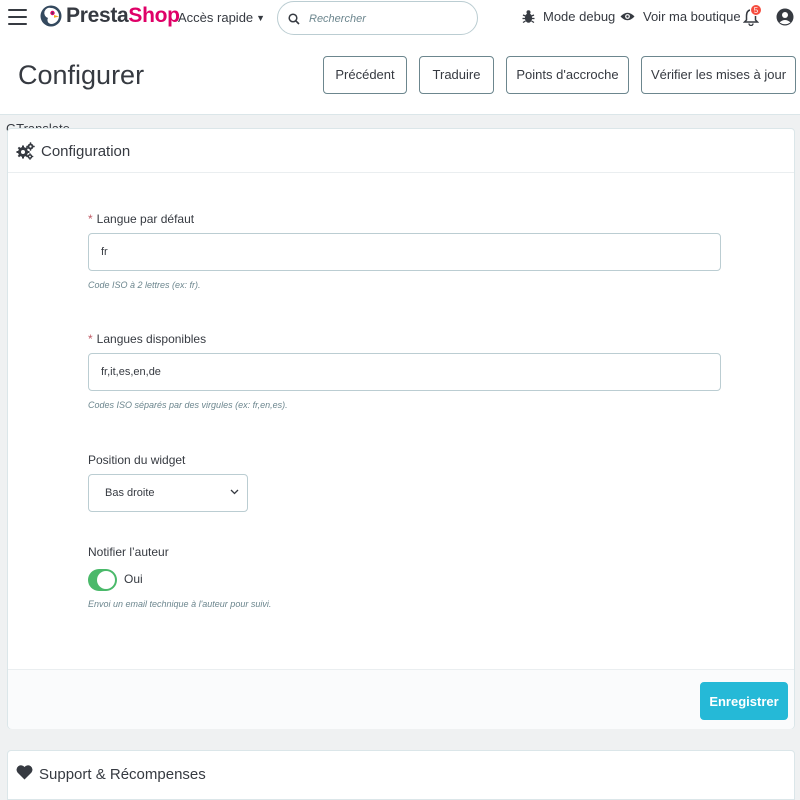  I want to click on widget-position-select: Bas droite, so click(168, 493).